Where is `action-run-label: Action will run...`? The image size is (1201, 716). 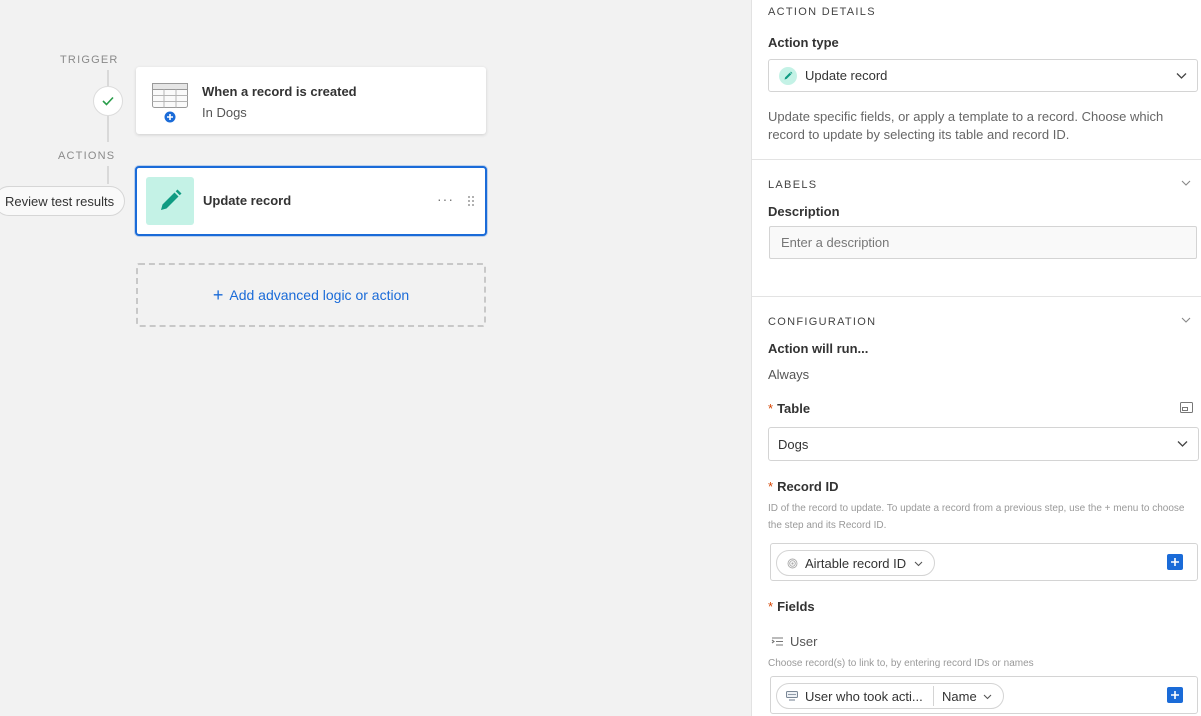 action-run-label: Action will run... is located at coordinates (818, 348).